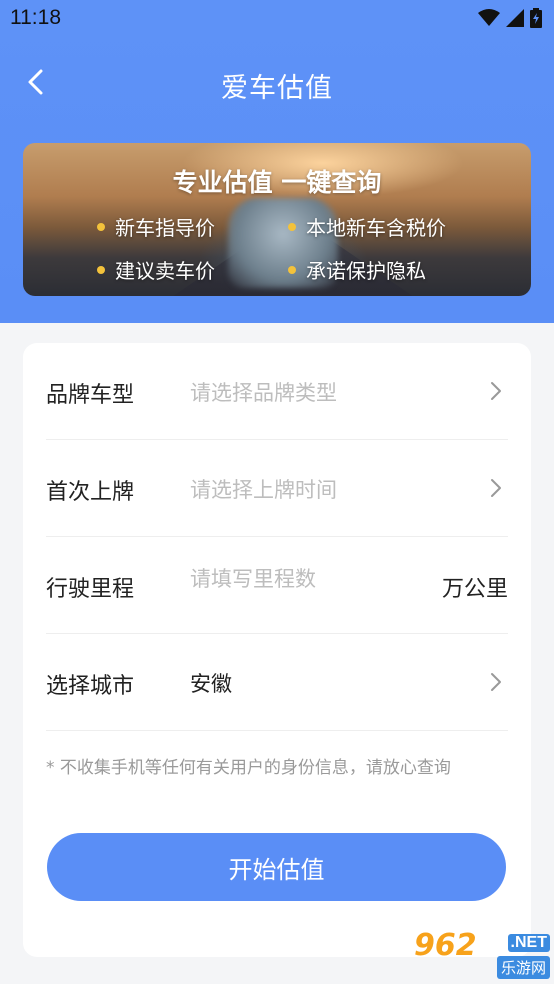 This screenshot has height=984, width=554. What do you see at coordinates (277, 682) in the screenshot?
I see `city-select-row: 选择城市 安徽` at bounding box center [277, 682].